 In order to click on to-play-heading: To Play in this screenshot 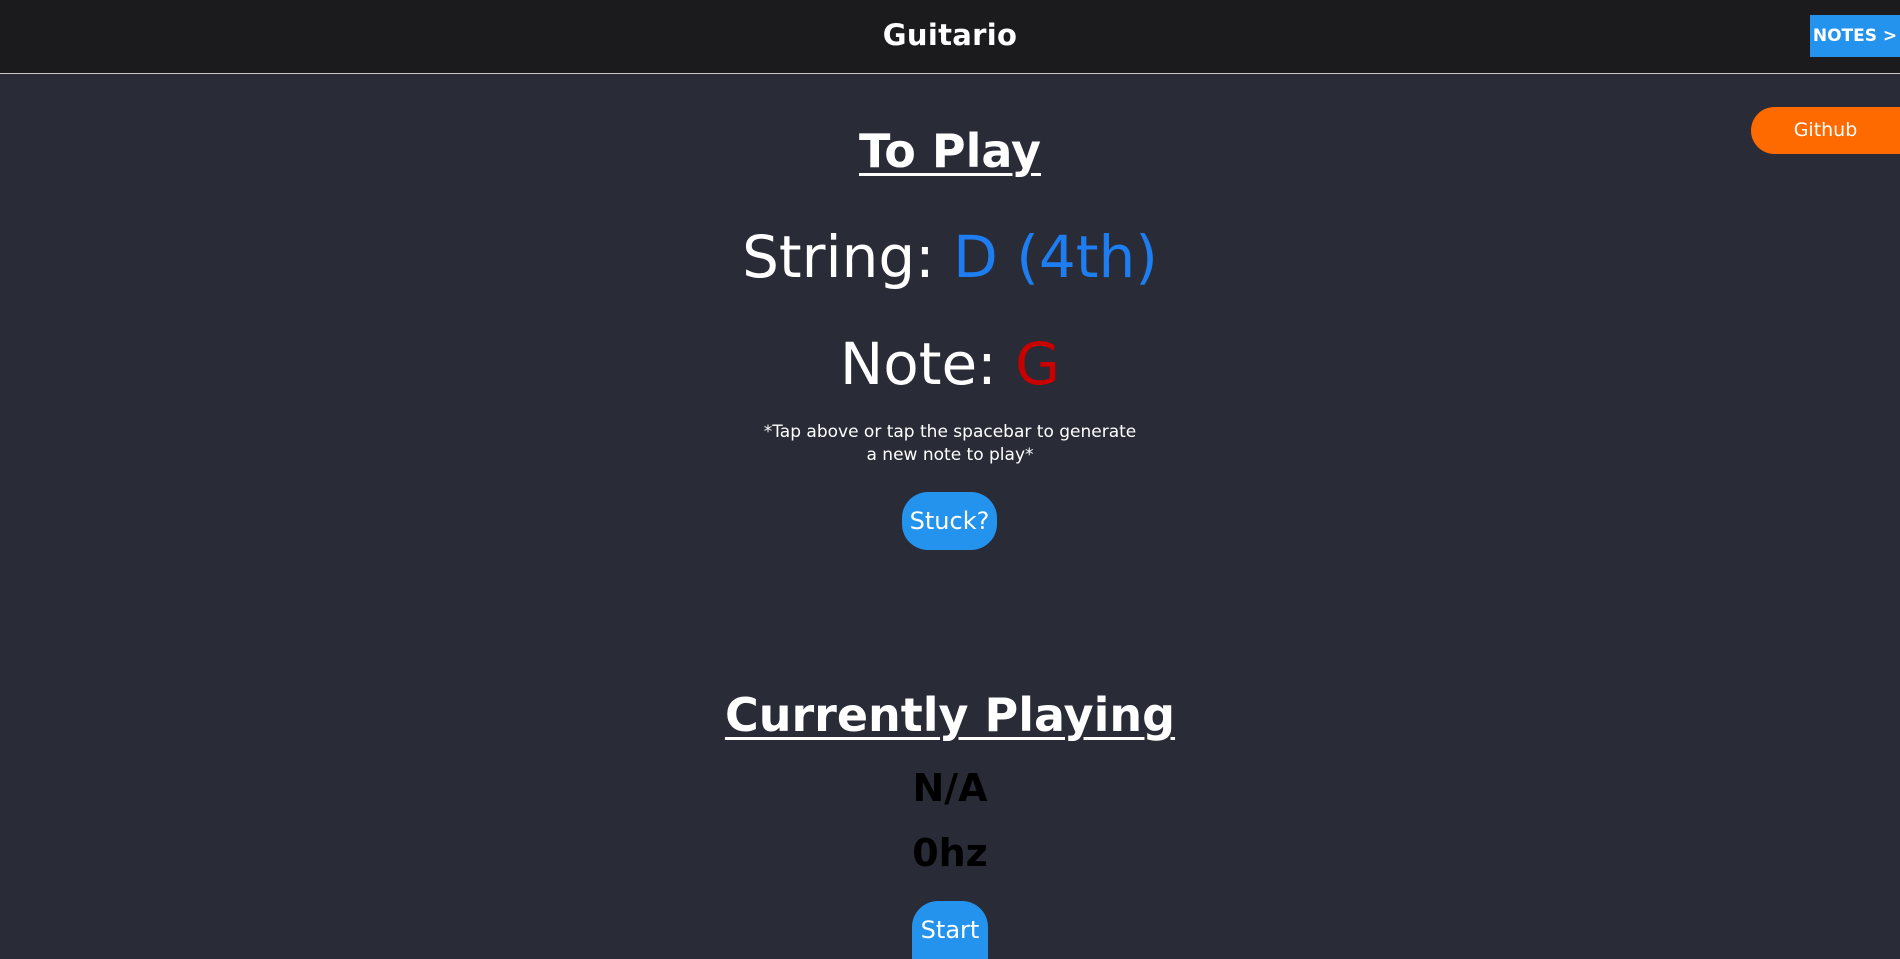, I will do `click(950, 151)`.